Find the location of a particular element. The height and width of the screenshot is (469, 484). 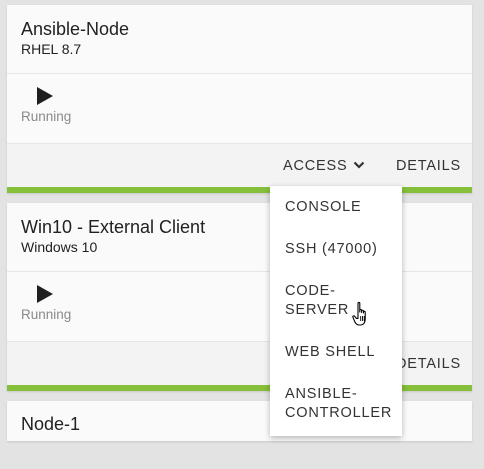

card-subtitle: RHEL 8.7 is located at coordinates (51, 49).